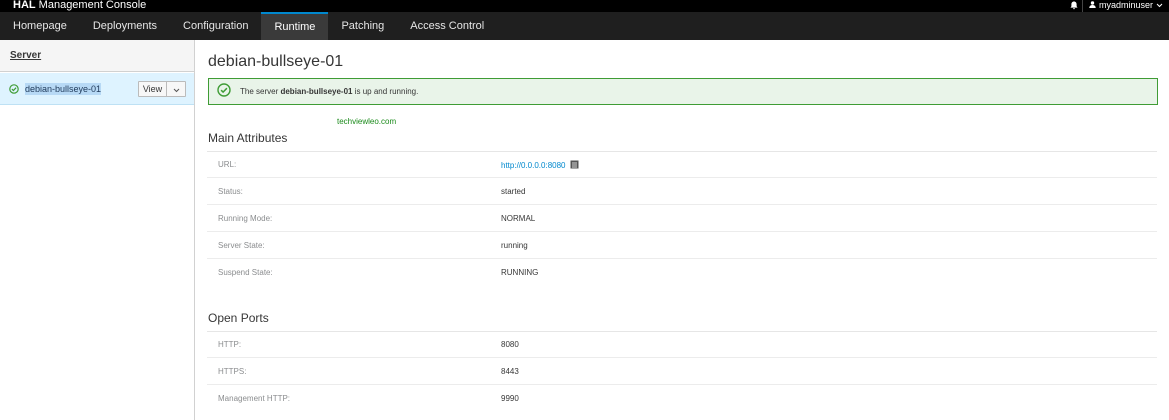 The height and width of the screenshot is (420, 1169). What do you see at coordinates (682, 245) in the screenshot?
I see `attribute-row-server-state: Server State: running` at bounding box center [682, 245].